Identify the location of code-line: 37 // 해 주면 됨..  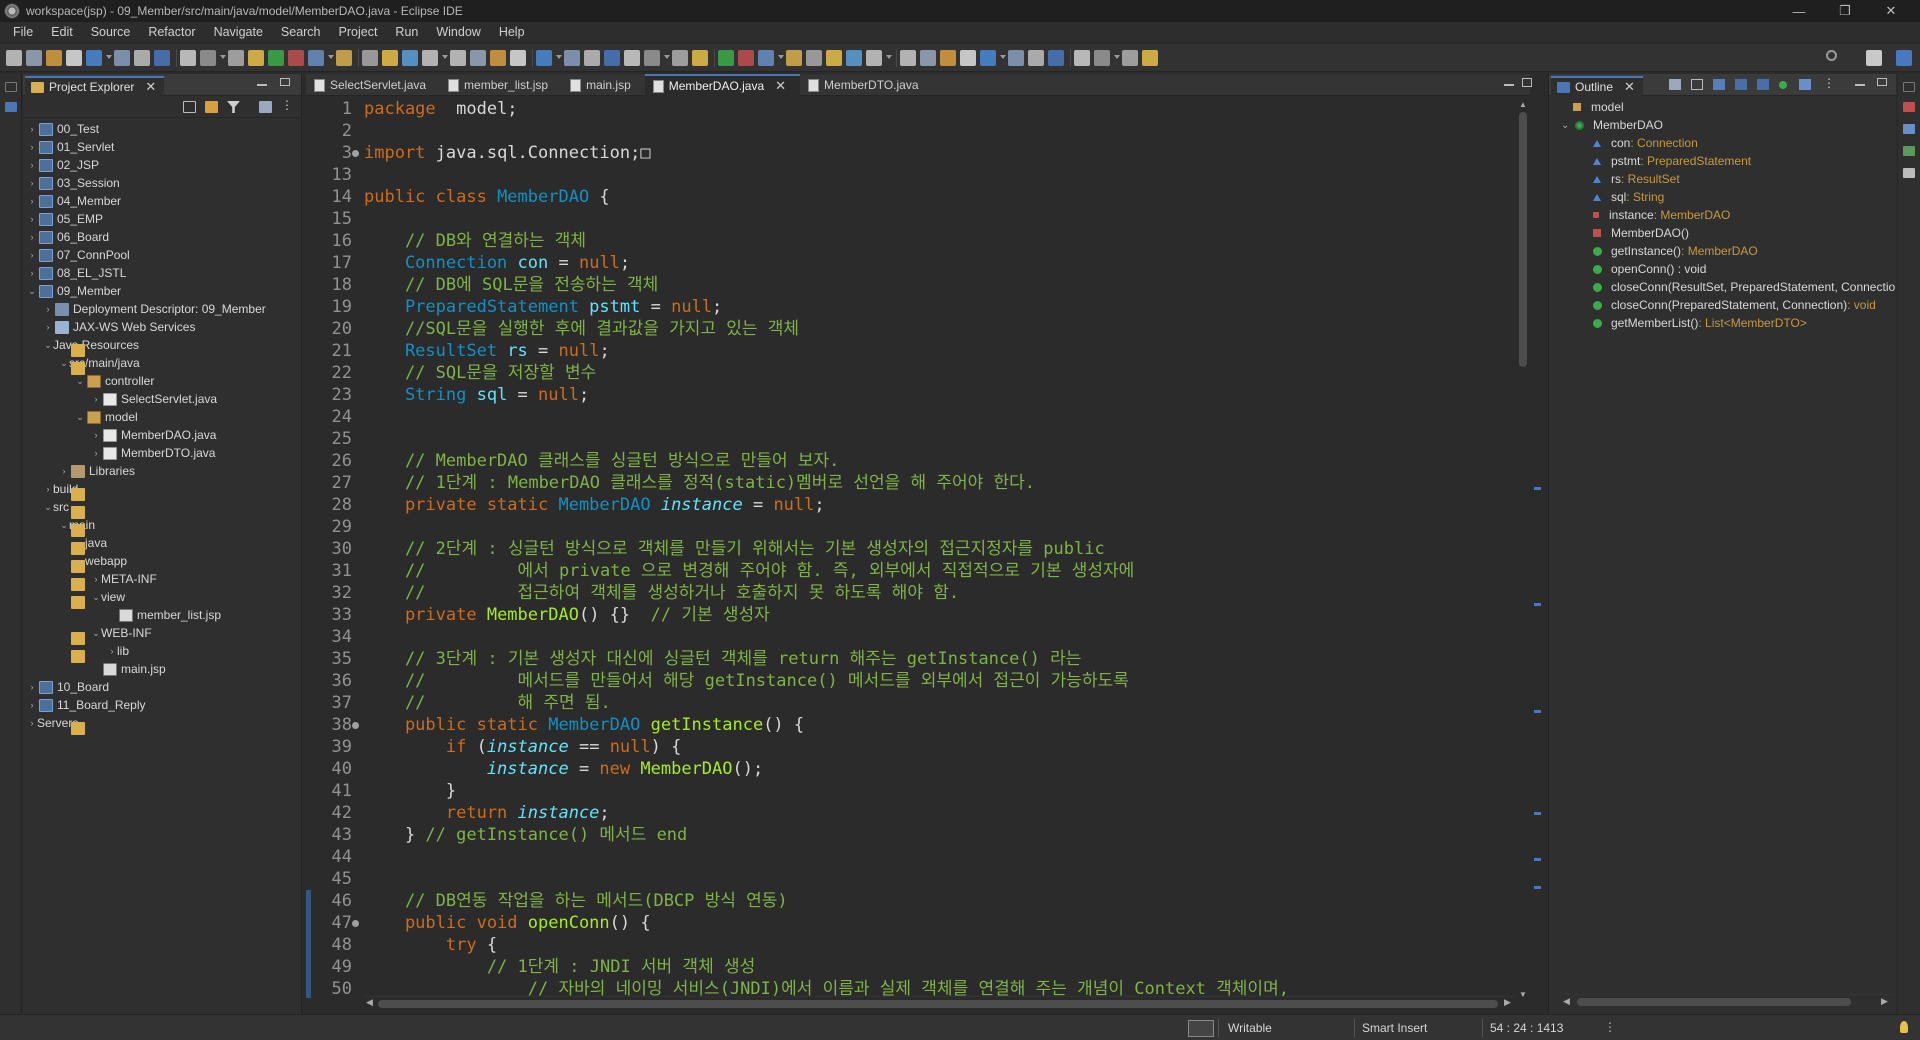
(911, 703).